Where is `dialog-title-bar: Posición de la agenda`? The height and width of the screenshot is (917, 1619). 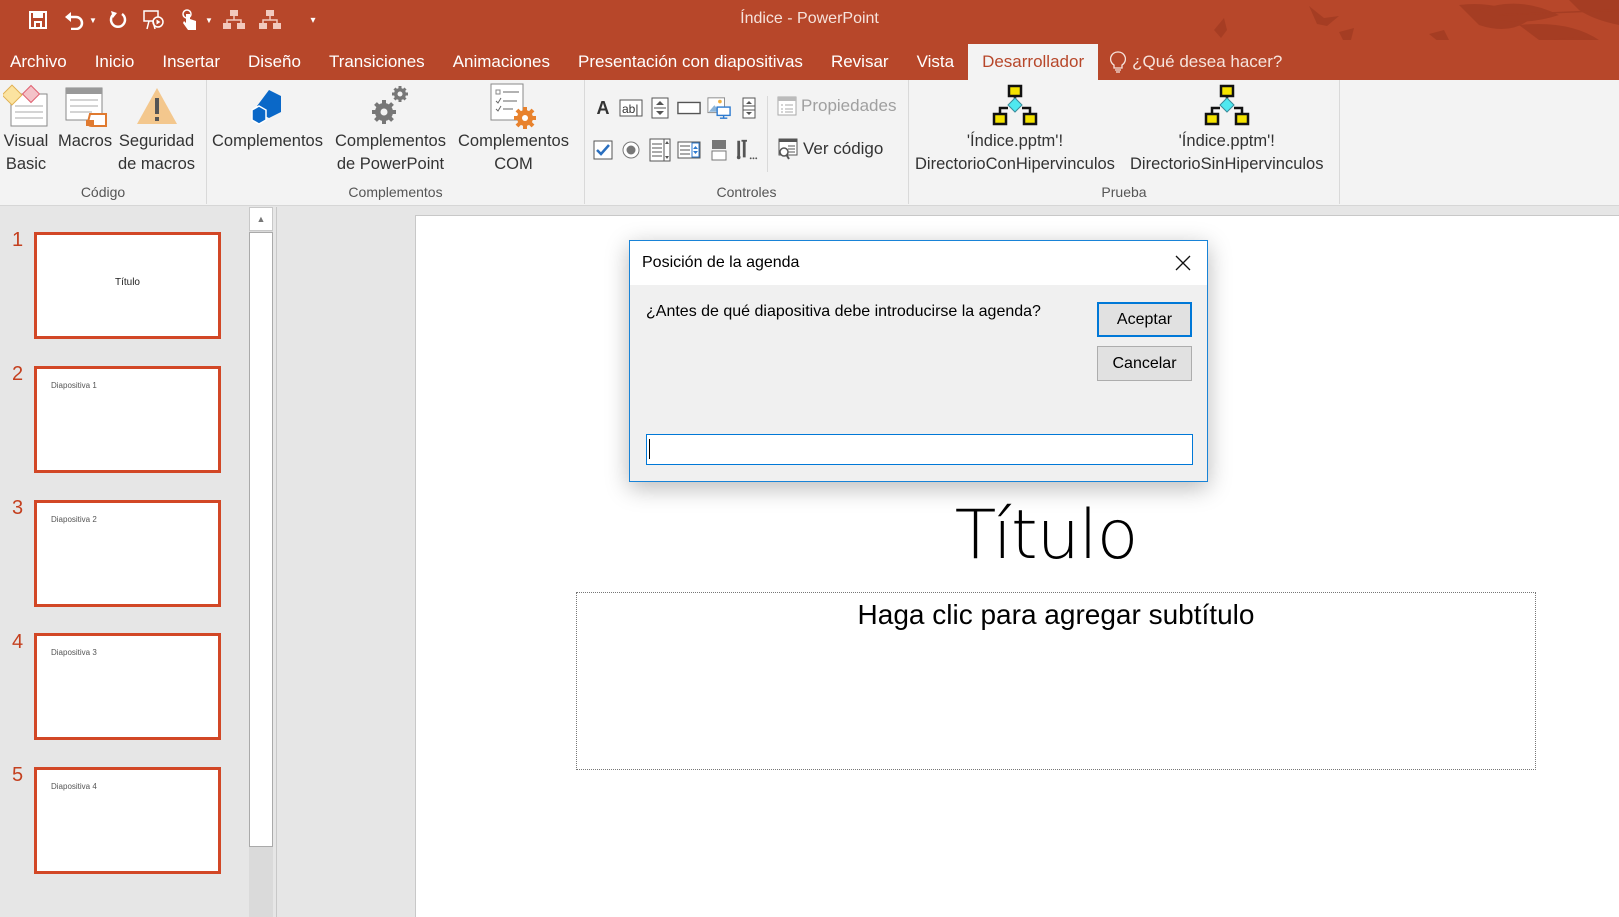
dialog-title-bar: Posición de la agenda is located at coordinates (918, 263).